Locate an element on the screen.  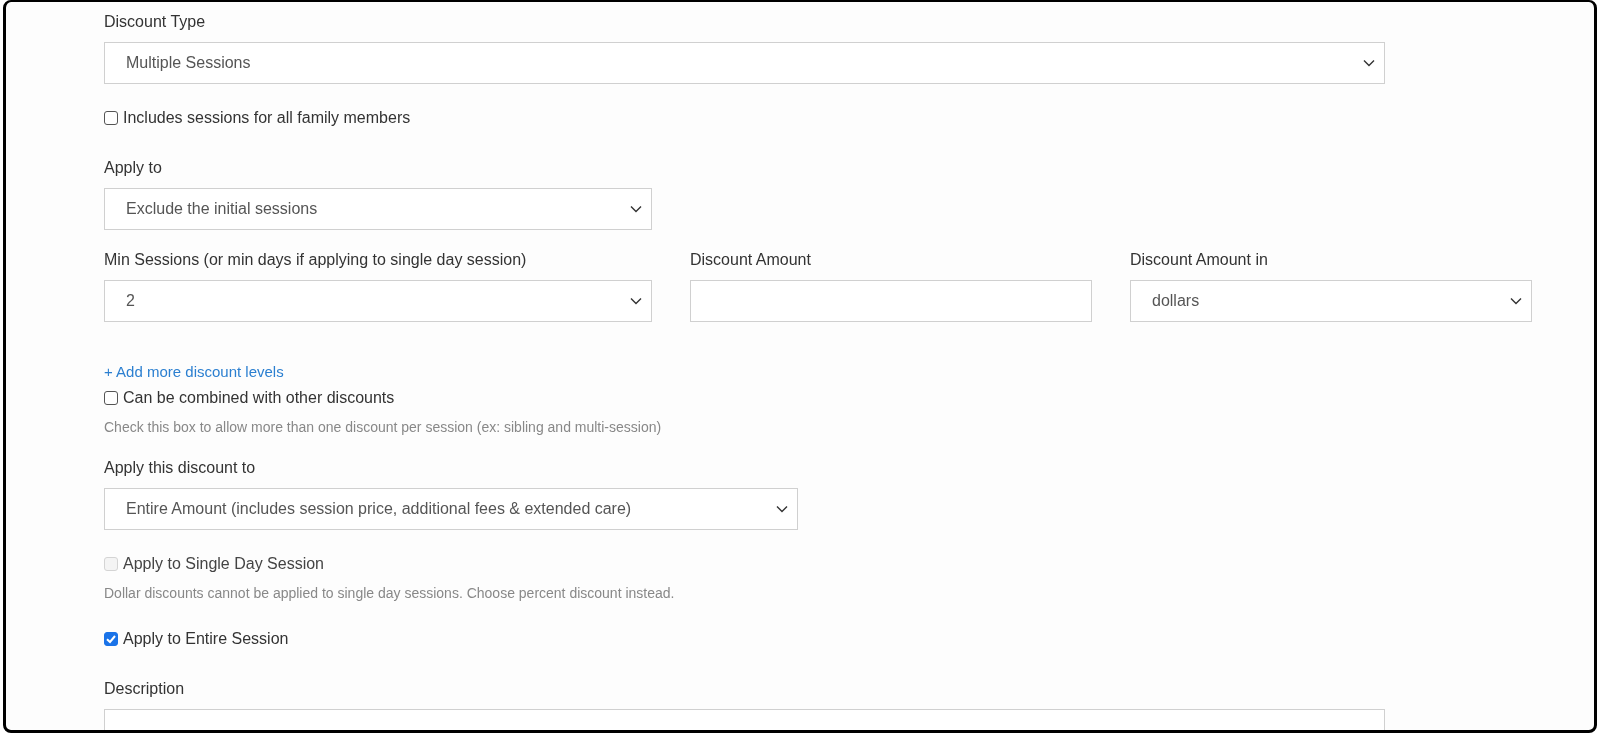
field-label: Discount Amount is located at coordinates (751, 260).